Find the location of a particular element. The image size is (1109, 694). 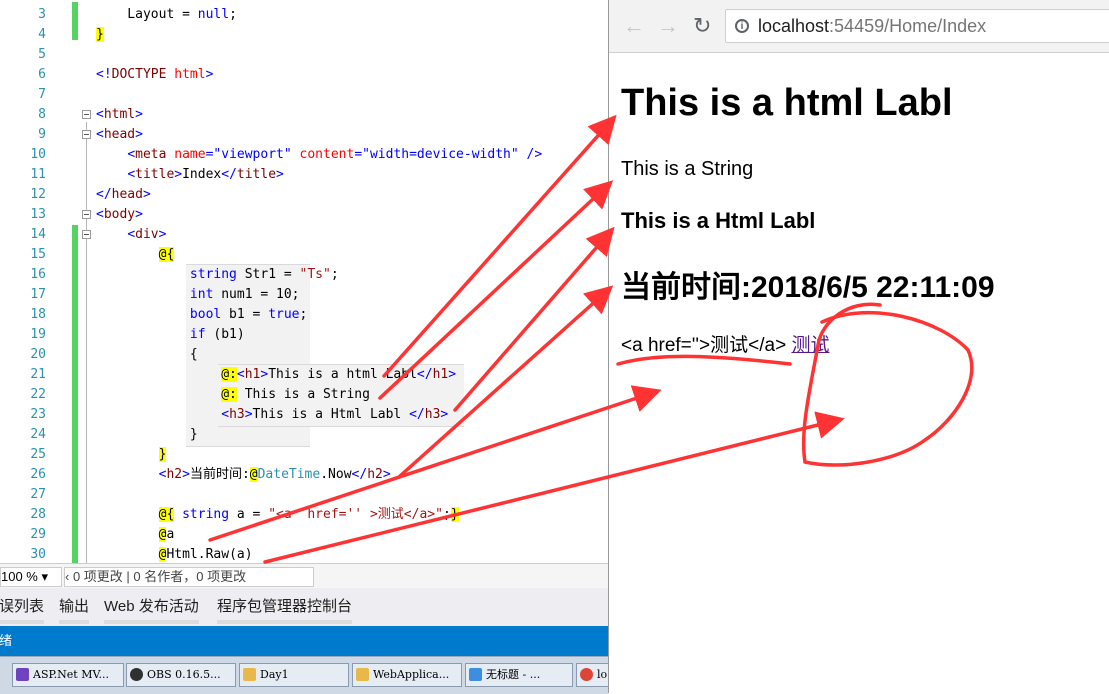

status-text: 就绪 is located at coordinates (6, 640).